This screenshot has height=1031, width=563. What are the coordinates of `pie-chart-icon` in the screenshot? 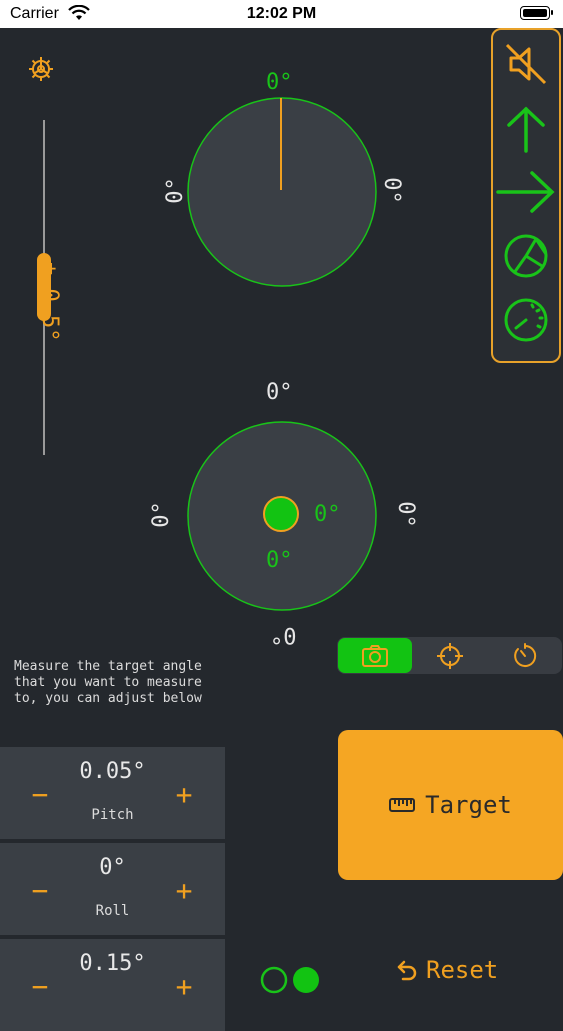 It's located at (526, 256).